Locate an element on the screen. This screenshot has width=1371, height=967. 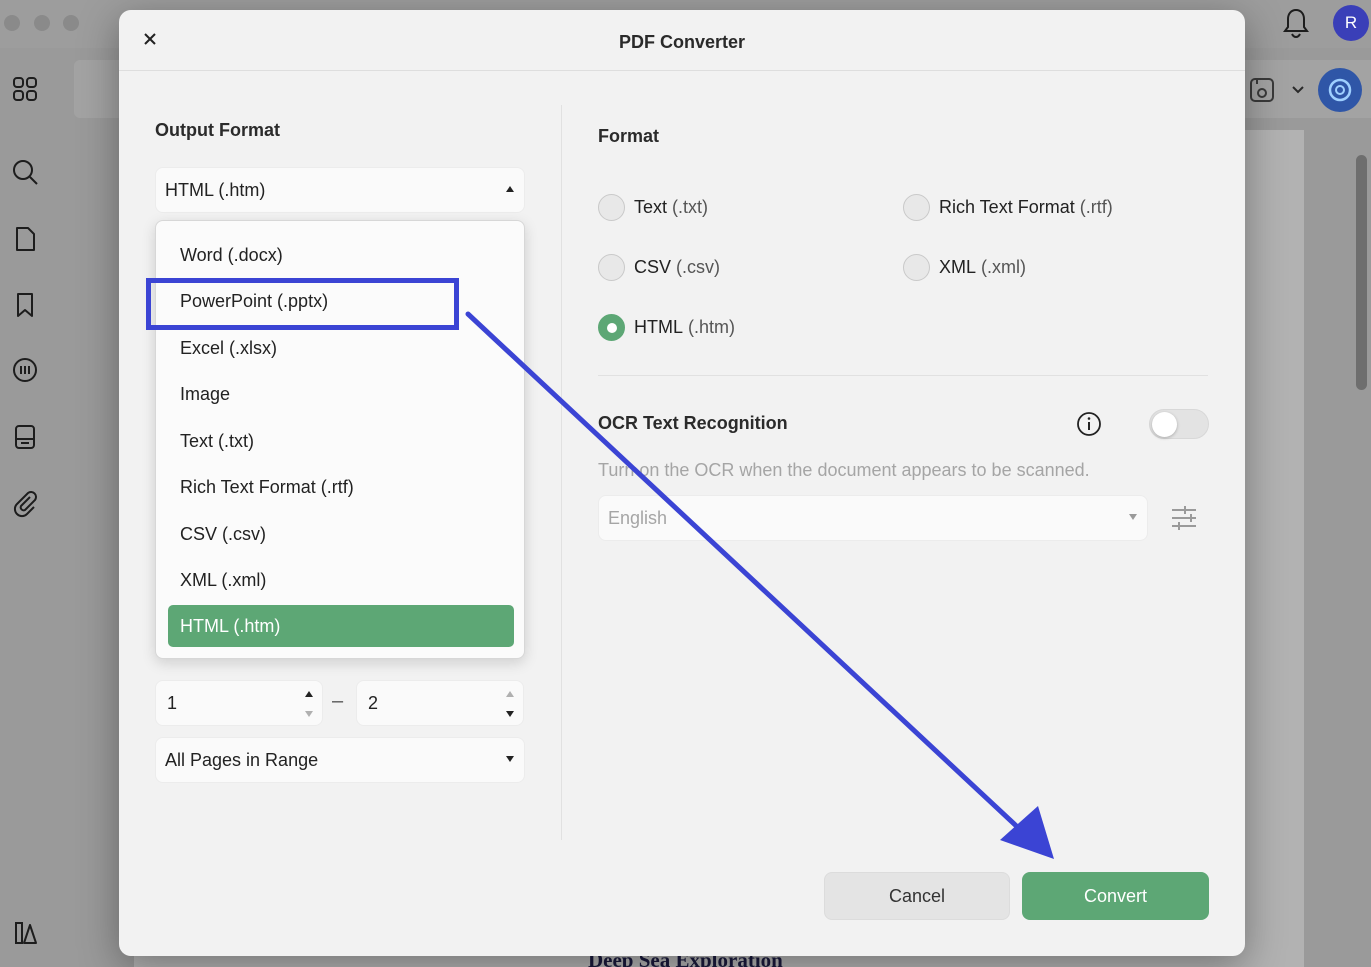
cancel-button: Cancel is located at coordinates (917, 896).